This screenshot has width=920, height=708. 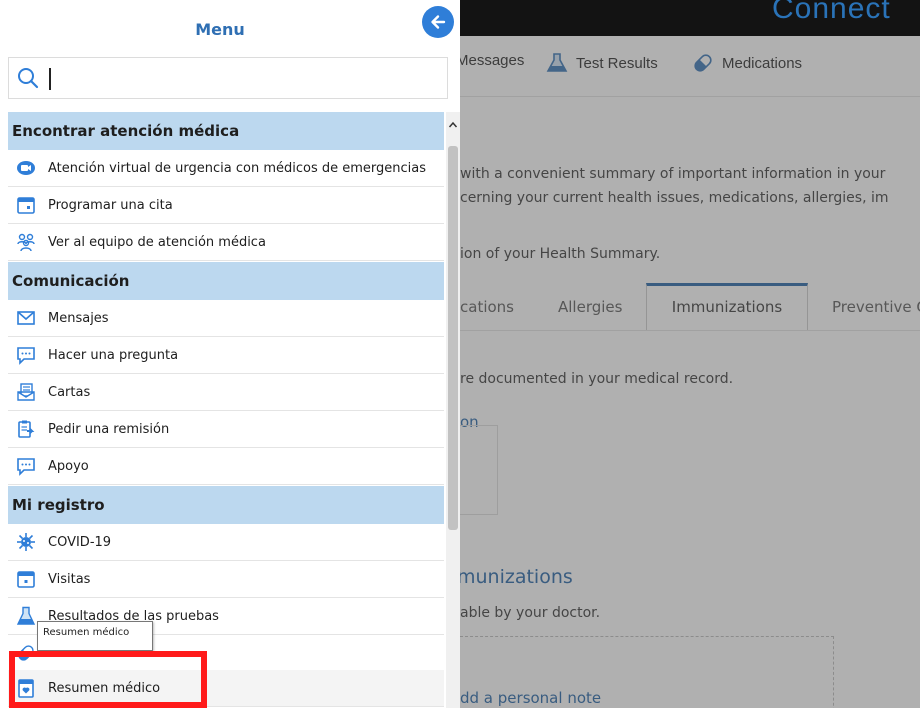 What do you see at coordinates (26, 616) in the screenshot?
I see `flask-icon` at bounding box center [26, 616].